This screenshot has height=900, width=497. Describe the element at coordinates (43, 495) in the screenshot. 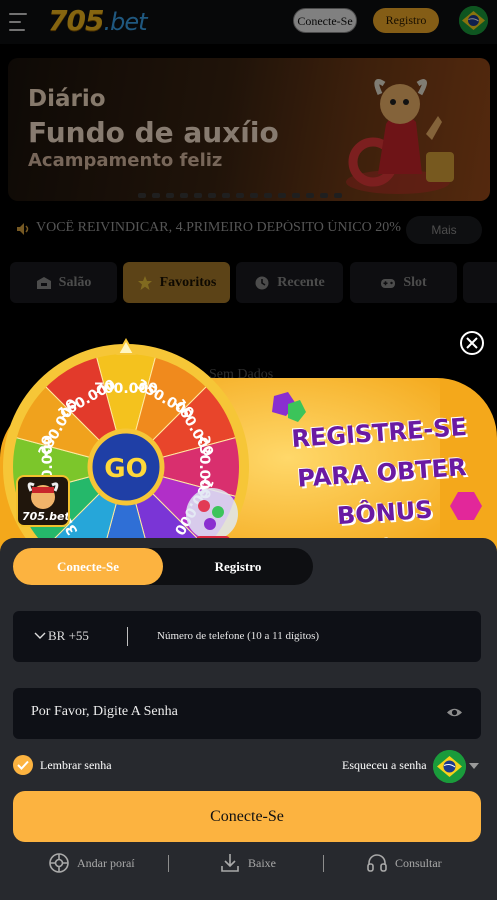

I see `bull-mascot-icon` at that location.